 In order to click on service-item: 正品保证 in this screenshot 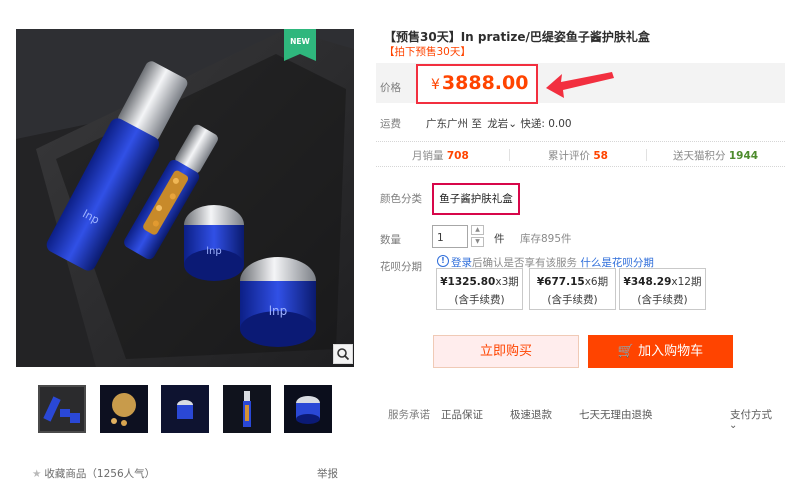, I will do `click(462, 414)`.